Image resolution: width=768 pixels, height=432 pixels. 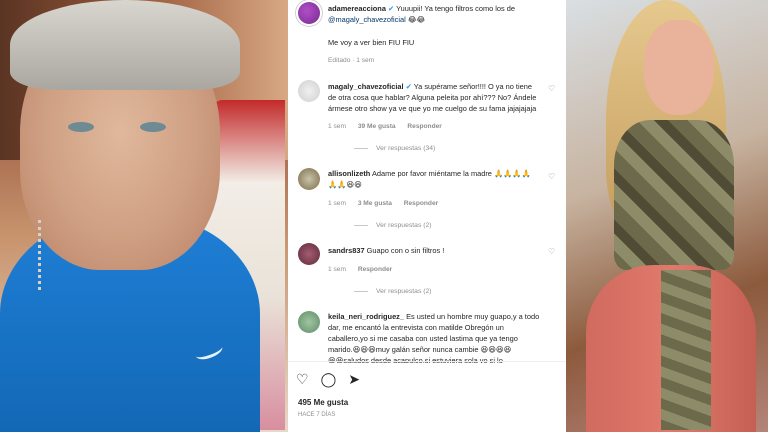 What do you see at coordinates (375, 203) in the screenshot?
I see `comment-likes: 3 Me gusta` at bounding box center [375, 203].